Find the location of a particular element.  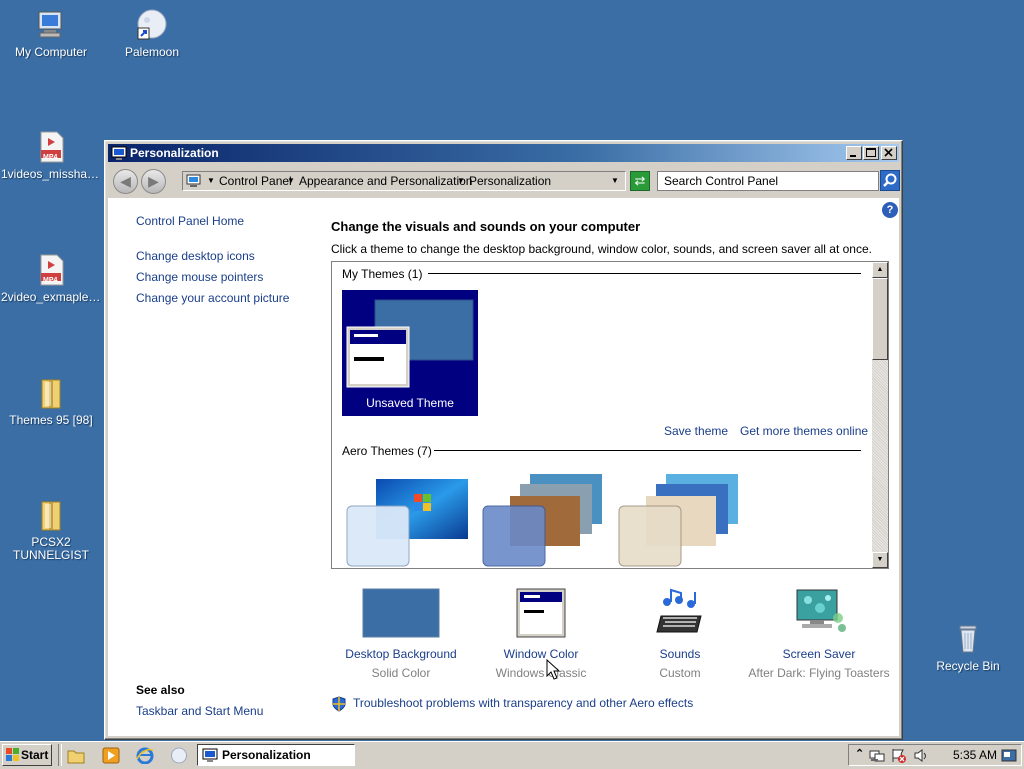

desktop-icon-label: PCSX2 TUNNELGIST is located at coordinates (50, 549).